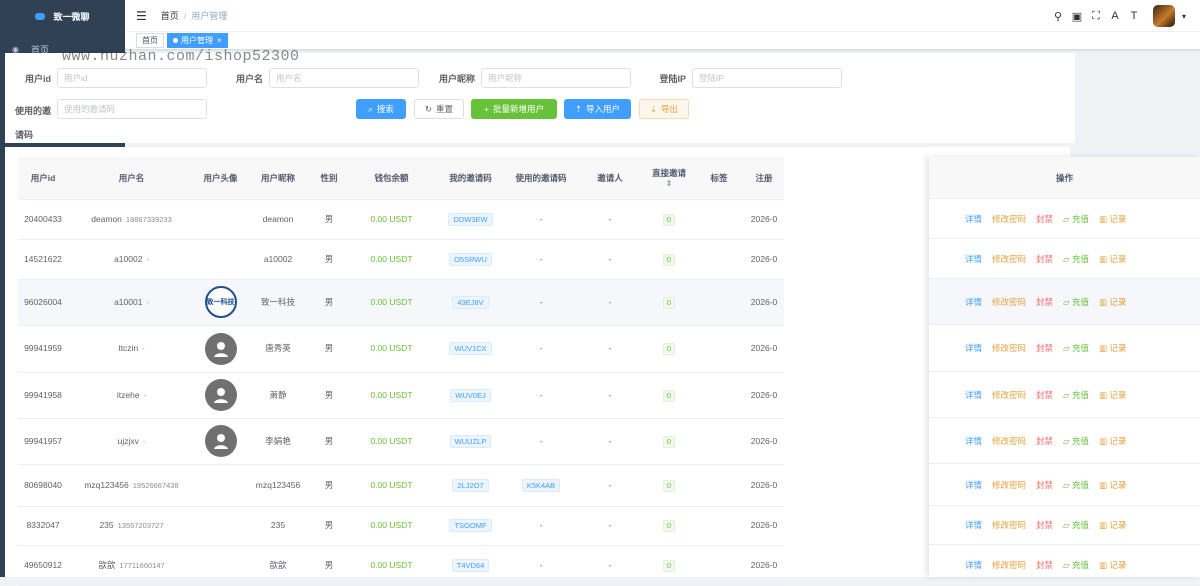 The width and height of the screenshot is (1200, 586). Describe the element at coordinates (43, 526) in the screenshot. I see `cell-uid: 8332047` at that location.